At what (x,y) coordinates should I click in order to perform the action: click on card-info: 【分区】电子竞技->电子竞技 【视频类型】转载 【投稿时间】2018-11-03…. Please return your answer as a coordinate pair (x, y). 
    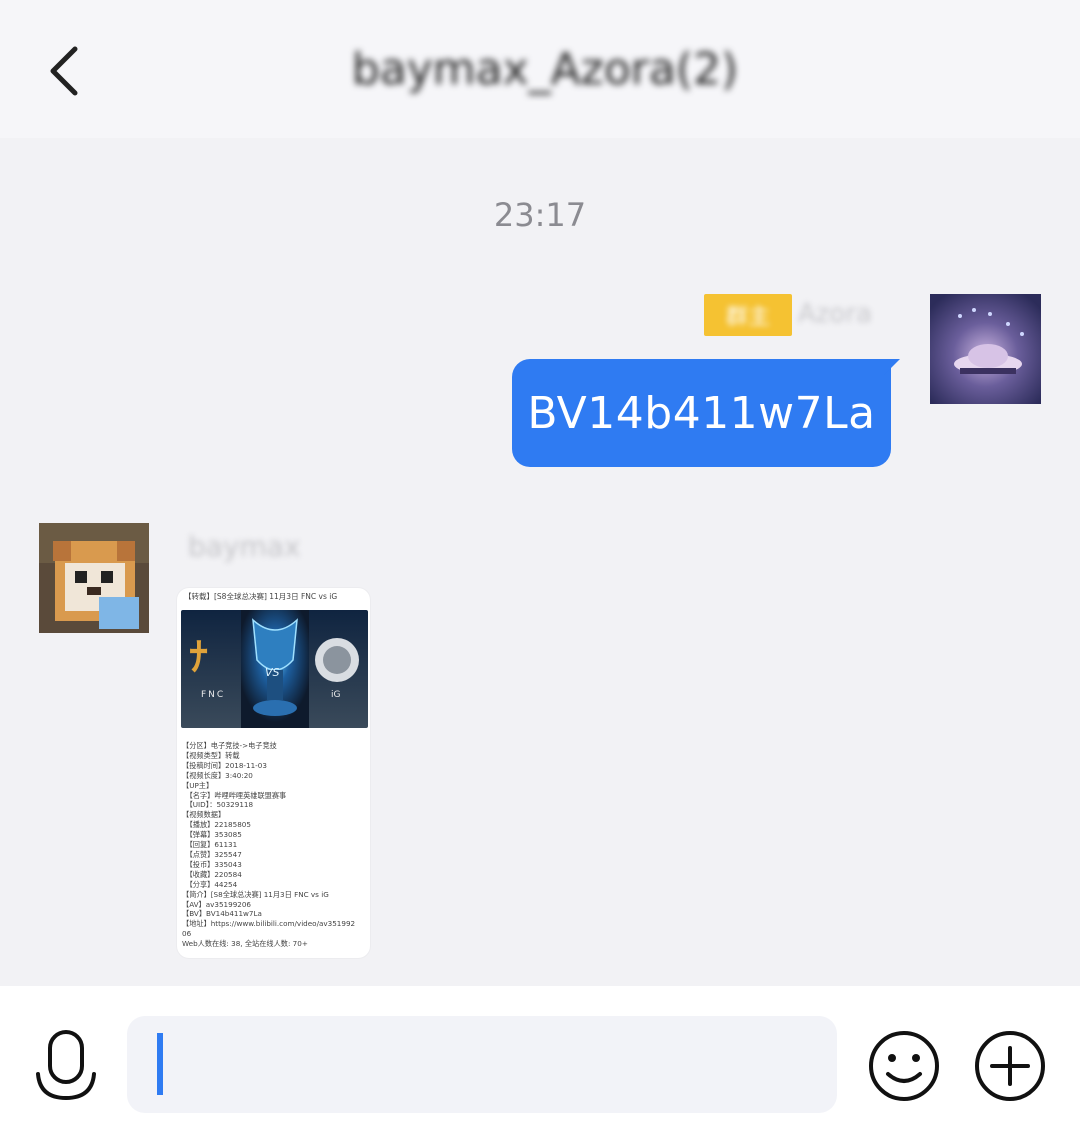
    Looking at the image, I should click on (275, 845).